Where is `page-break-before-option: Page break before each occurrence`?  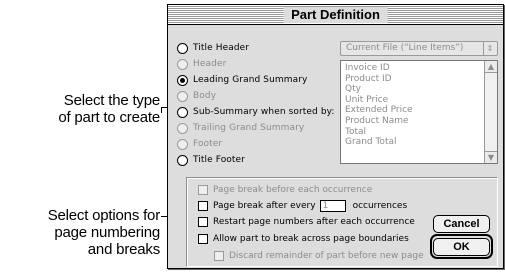
page-break-before-option: Page break before each occurrence is located at coordinates (285, 189).